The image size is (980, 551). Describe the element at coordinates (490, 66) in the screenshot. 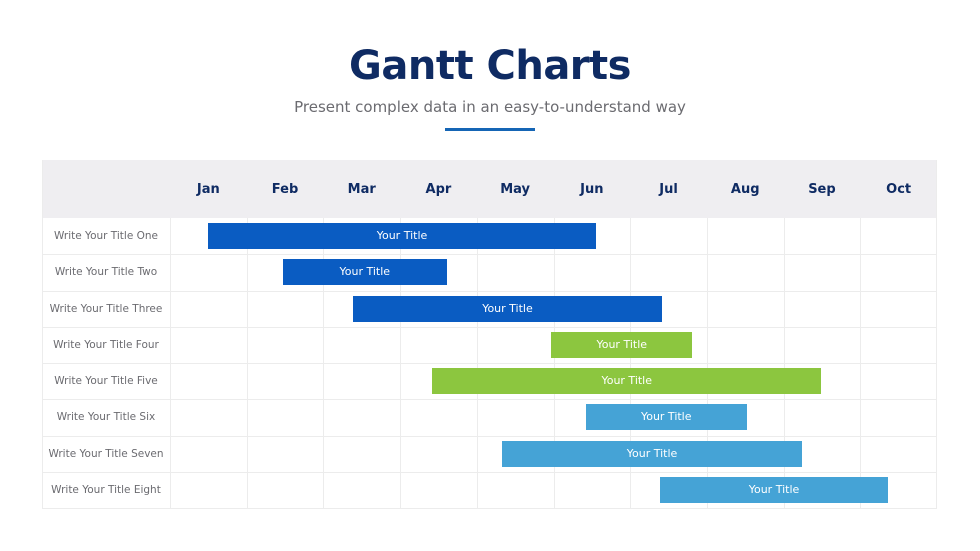

I see `page-title: Gantt Charts` at that location.